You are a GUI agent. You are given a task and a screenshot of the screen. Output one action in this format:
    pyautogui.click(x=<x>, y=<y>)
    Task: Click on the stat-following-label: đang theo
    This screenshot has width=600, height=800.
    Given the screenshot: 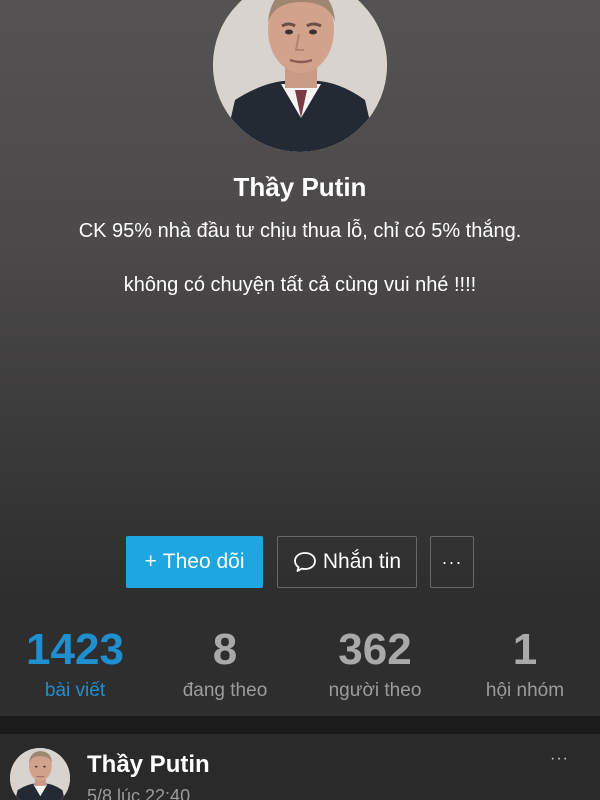 What is the action you would take?
    pyautogui.click(x=225, y=690)
    